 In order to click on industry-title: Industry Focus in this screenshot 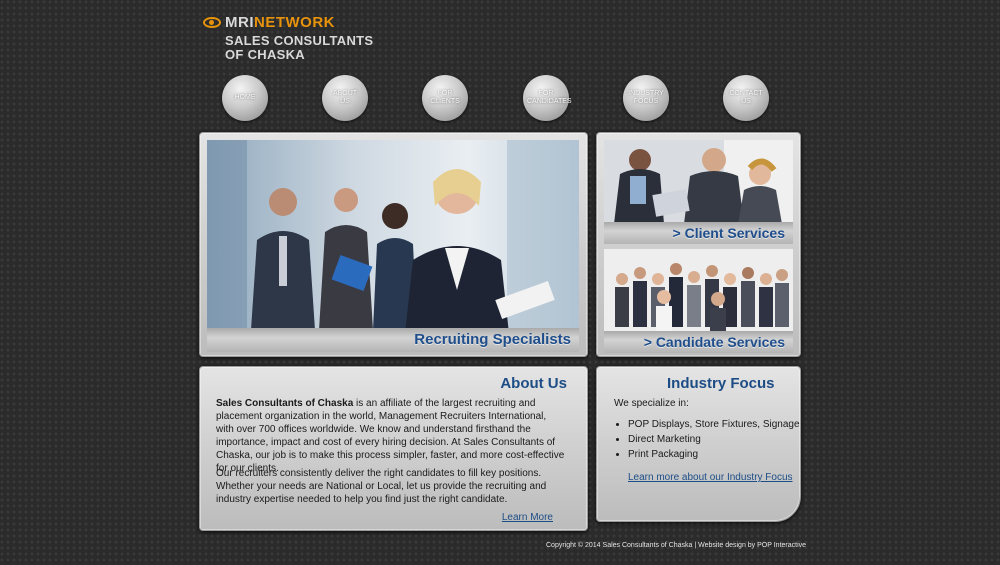, I will do `click(721, 383)`.